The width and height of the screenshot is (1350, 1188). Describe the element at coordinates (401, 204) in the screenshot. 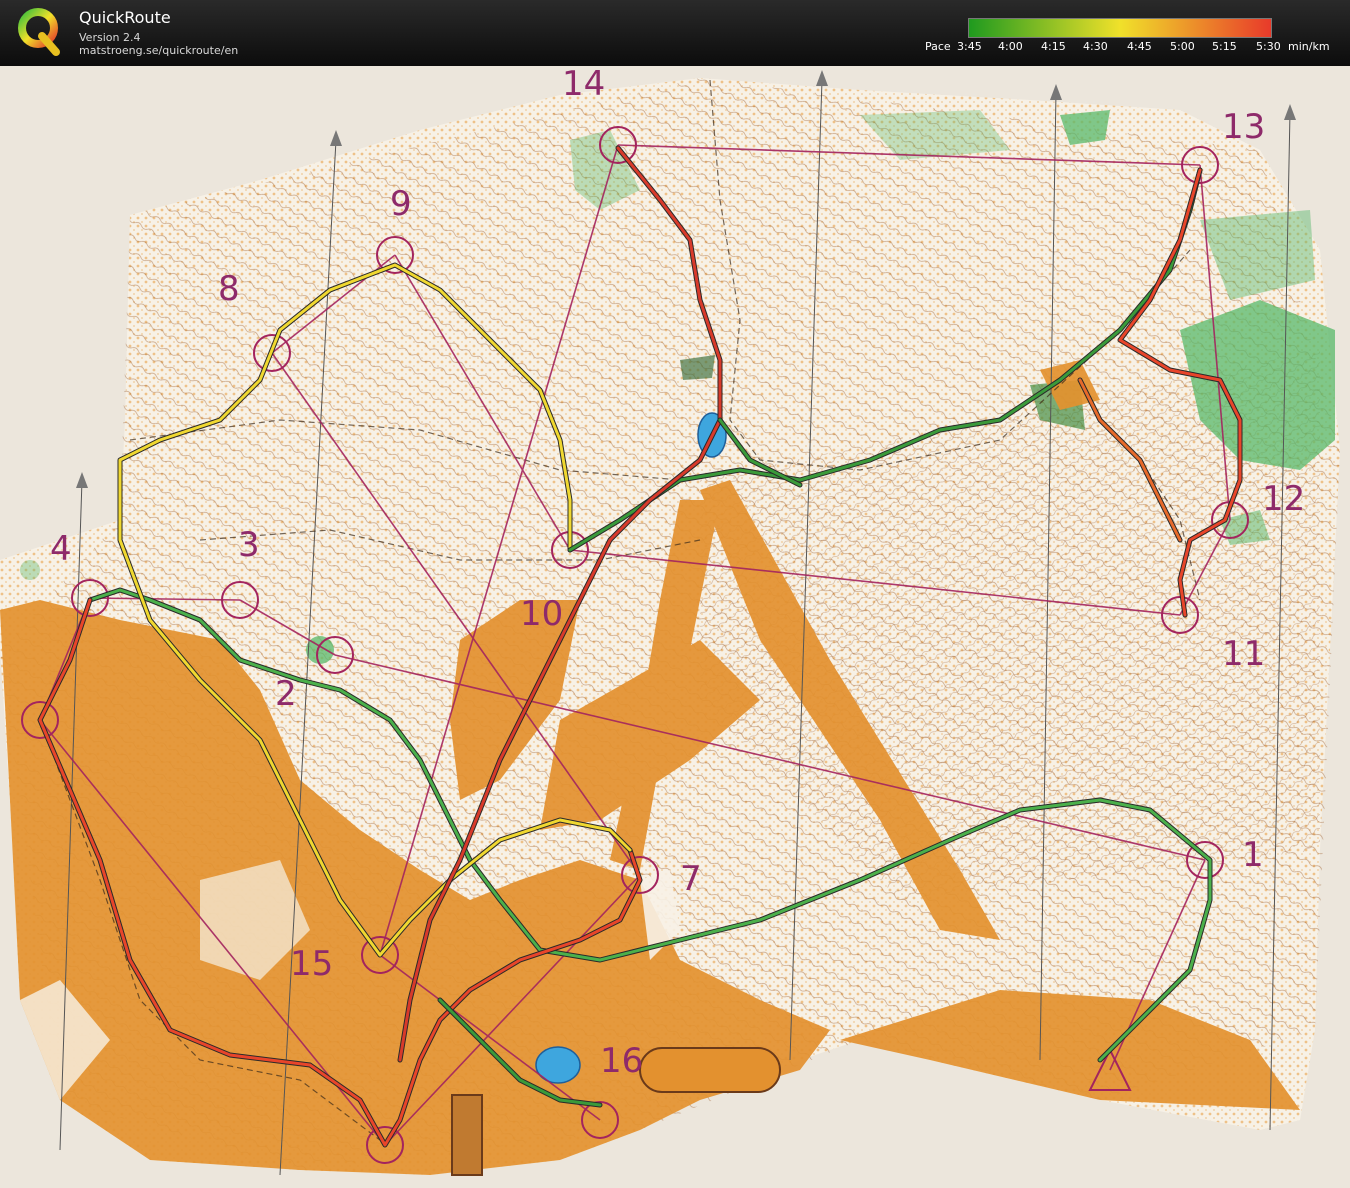

I see `control-number: 9` at that location.